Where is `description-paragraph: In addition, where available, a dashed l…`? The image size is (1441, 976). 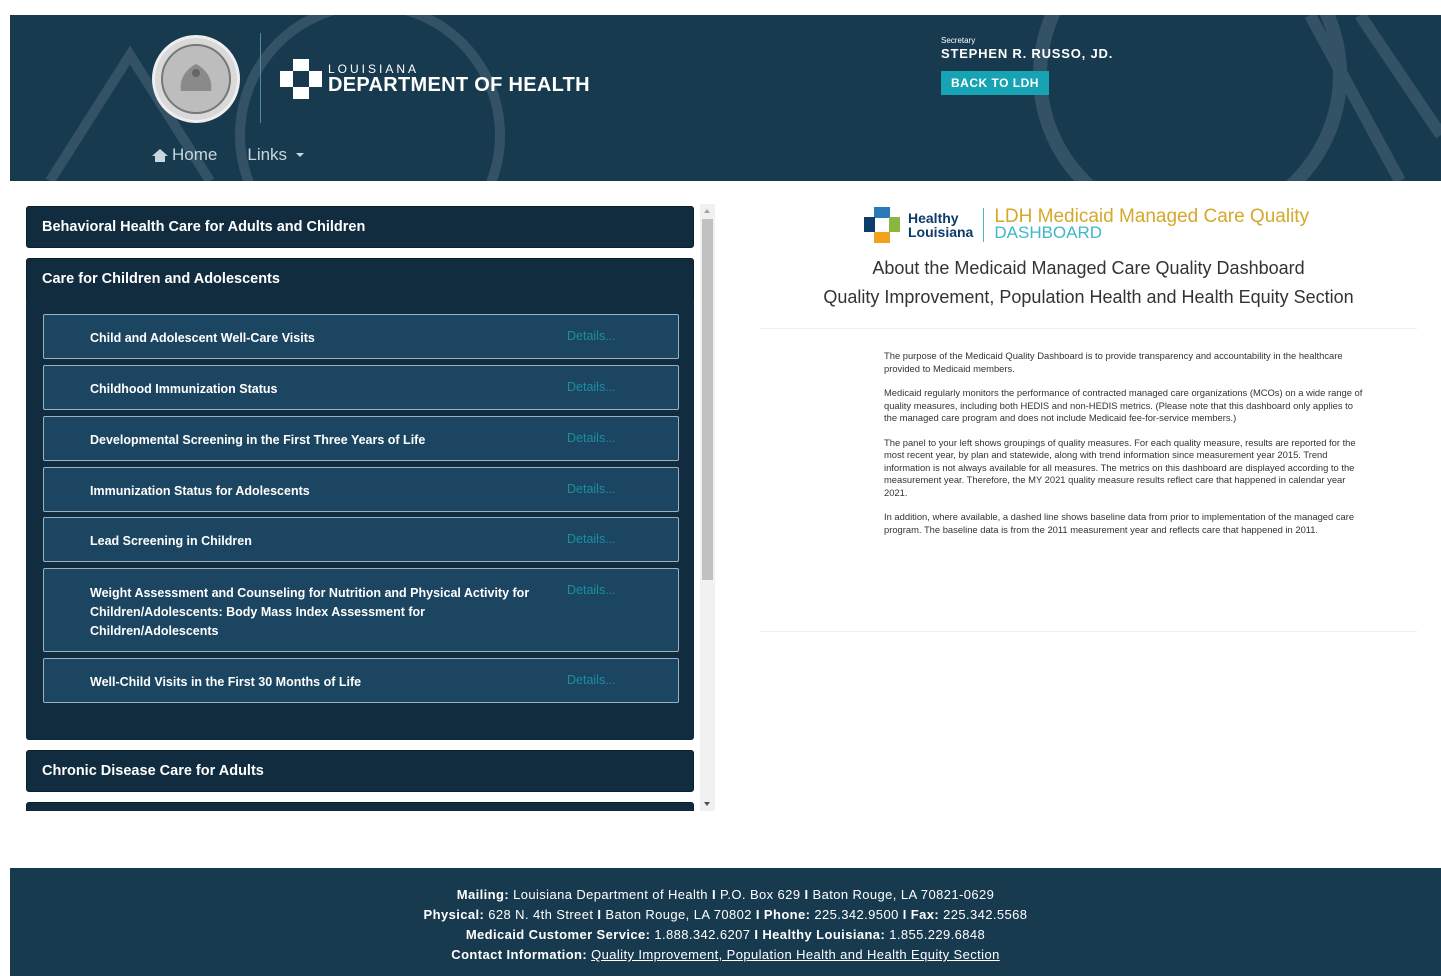 description-paragraph: In addition, where available, a dashed l… is located at coordinates (1119, 523).